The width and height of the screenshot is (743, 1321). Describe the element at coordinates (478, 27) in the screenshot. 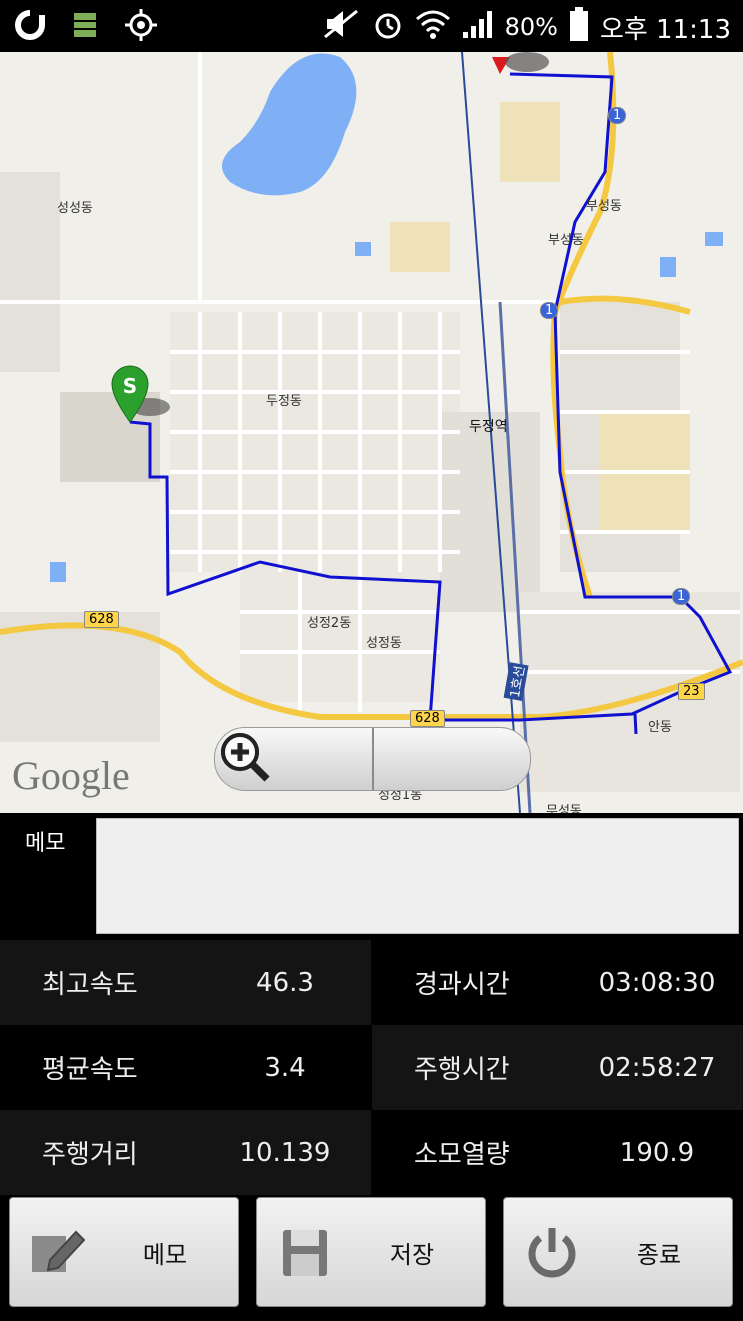

I see `signal-icon` at that location.